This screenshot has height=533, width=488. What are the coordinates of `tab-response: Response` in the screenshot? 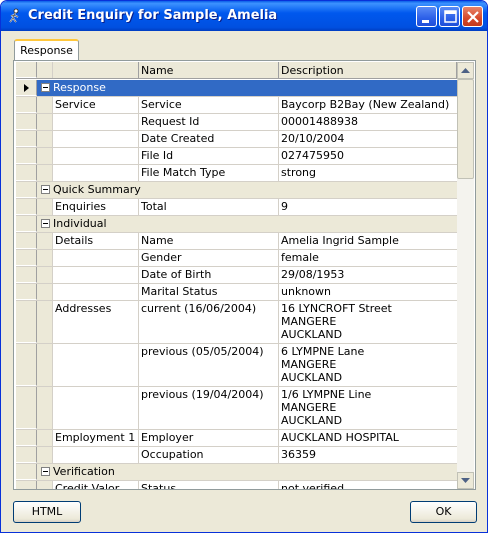 It's located at (46, 50).